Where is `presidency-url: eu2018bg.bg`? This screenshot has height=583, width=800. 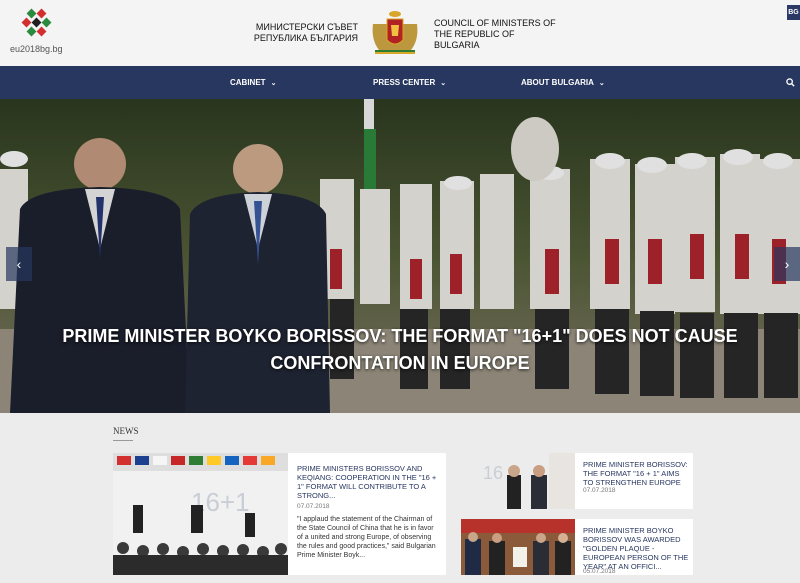
presidency-url: eu2018bg.bg is located at coordinates (36, 49).